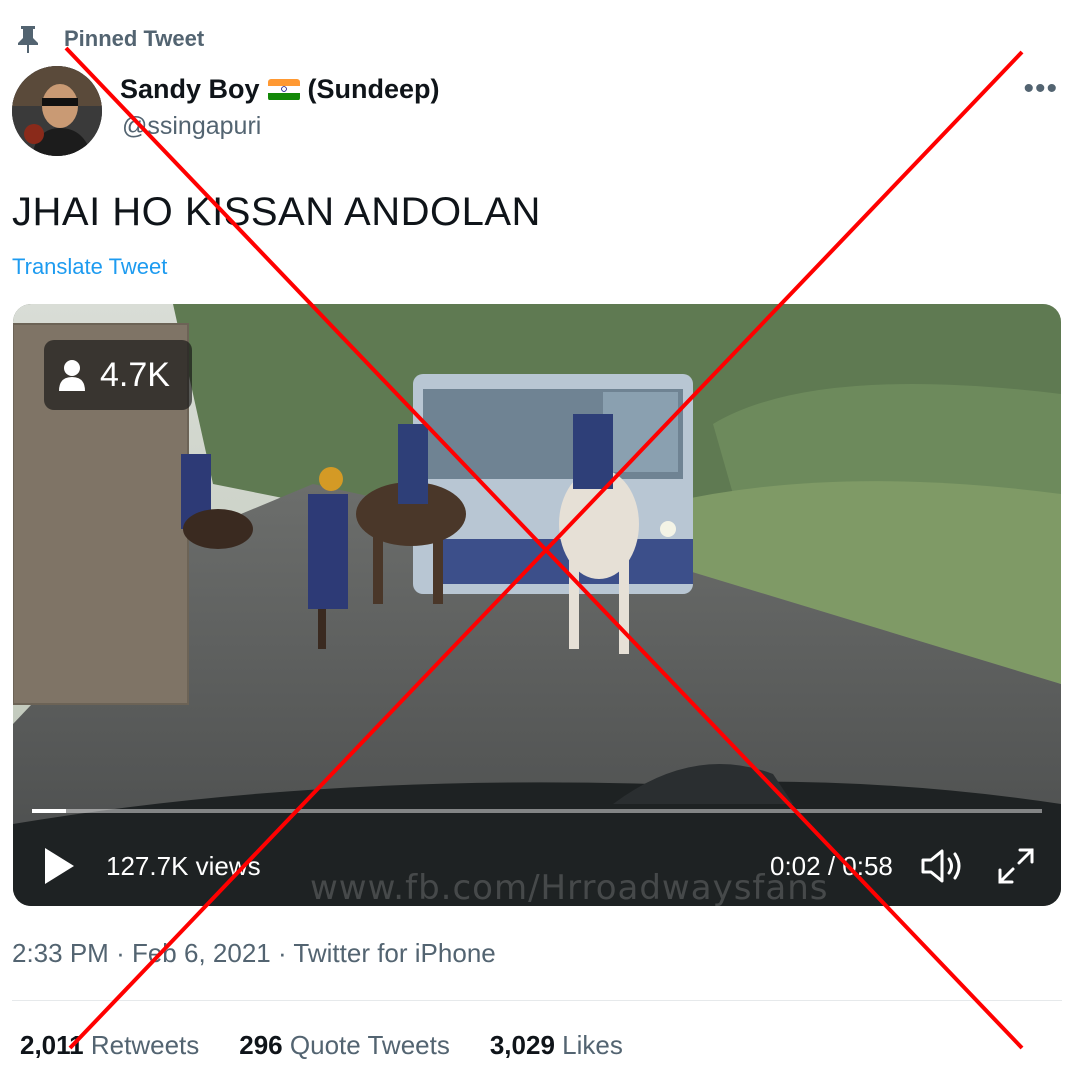 This screenshot has width=1080, height=1080. I want to click on video-progress-bar, so click(537, 811).